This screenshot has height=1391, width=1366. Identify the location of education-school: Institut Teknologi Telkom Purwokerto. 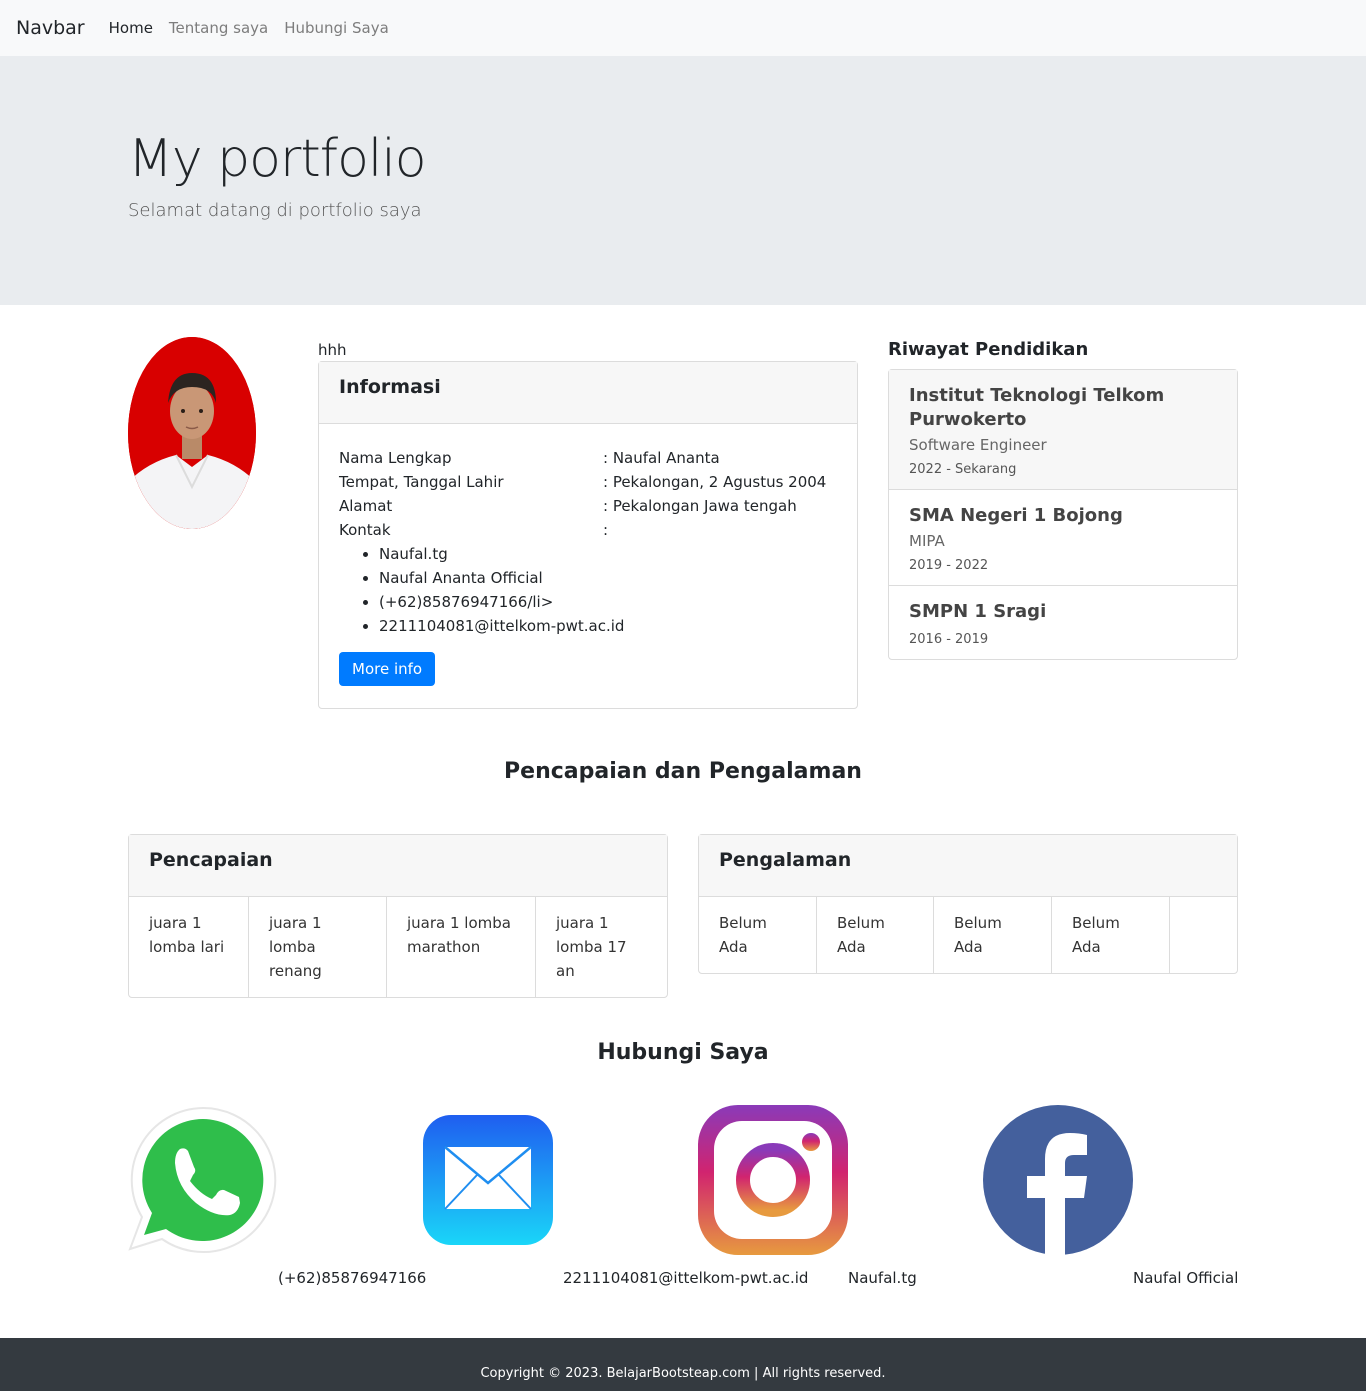
(1037, 407).